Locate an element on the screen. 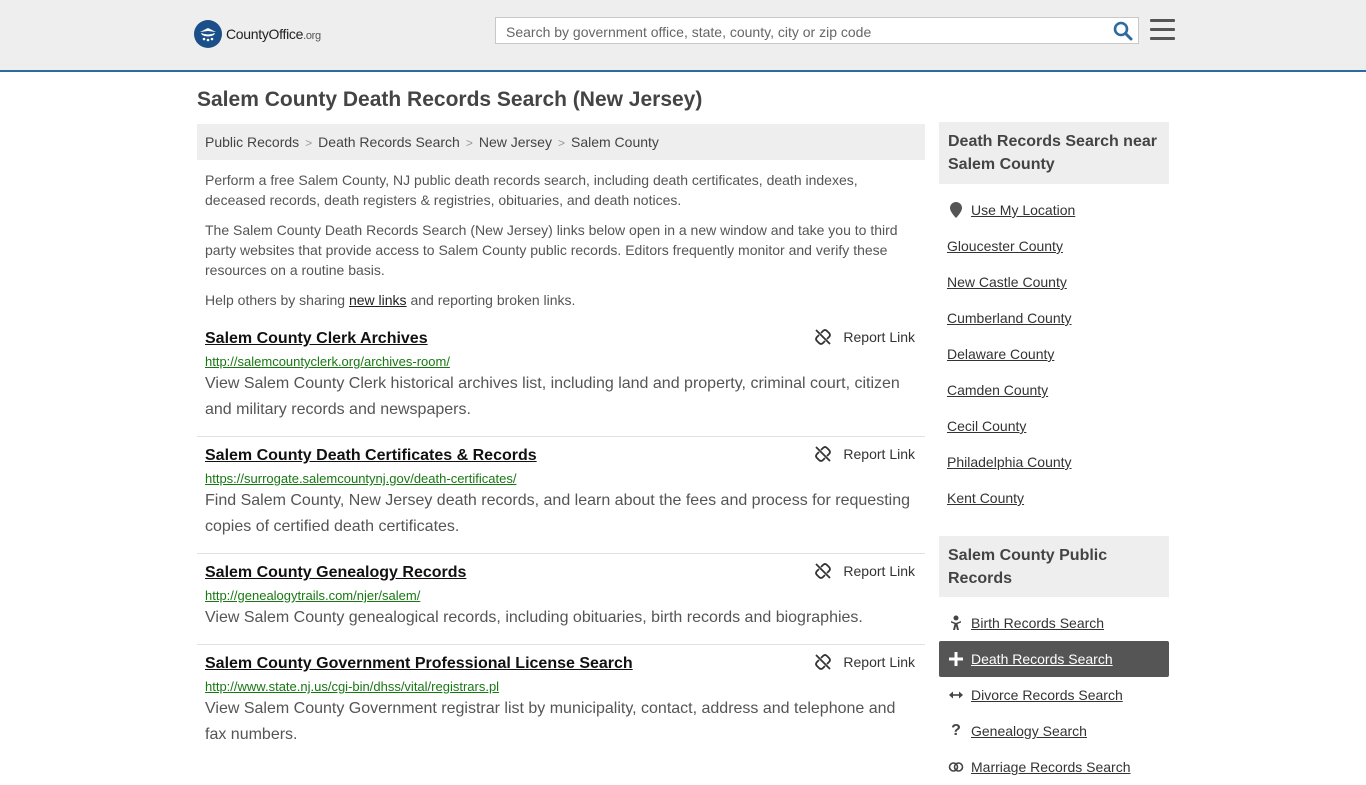 The width and height of the screenshot is (1366, 785). nearby-county-link: Camden County is located at coordinates (997, 390).